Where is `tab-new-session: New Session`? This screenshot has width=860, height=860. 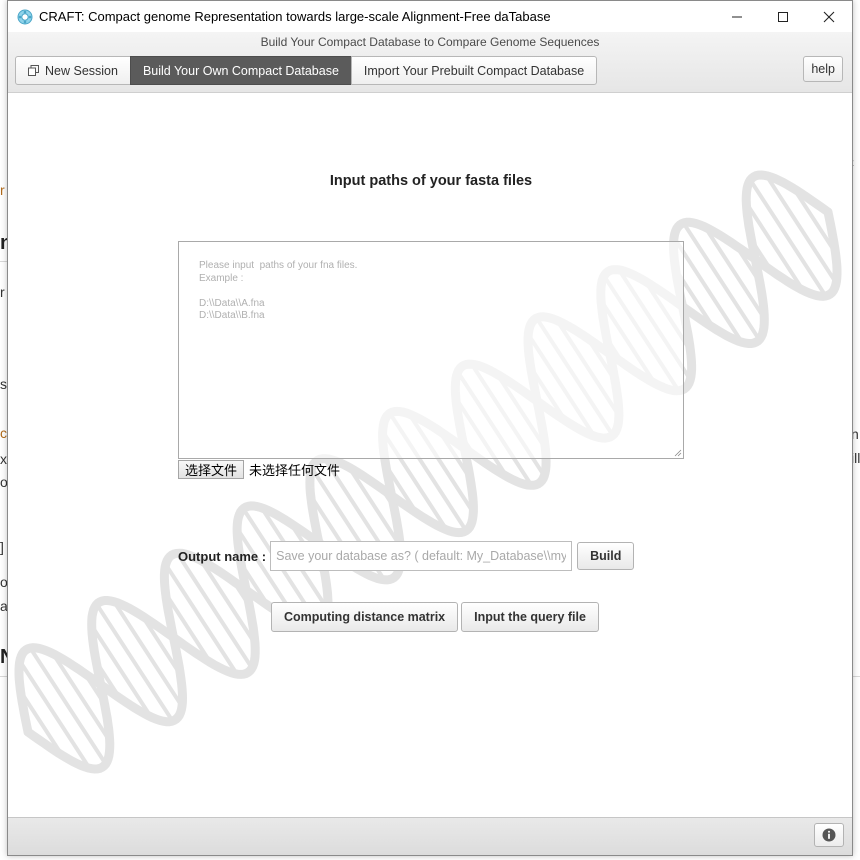
tab-new-session: New Session is located at coordinates (73, 70).